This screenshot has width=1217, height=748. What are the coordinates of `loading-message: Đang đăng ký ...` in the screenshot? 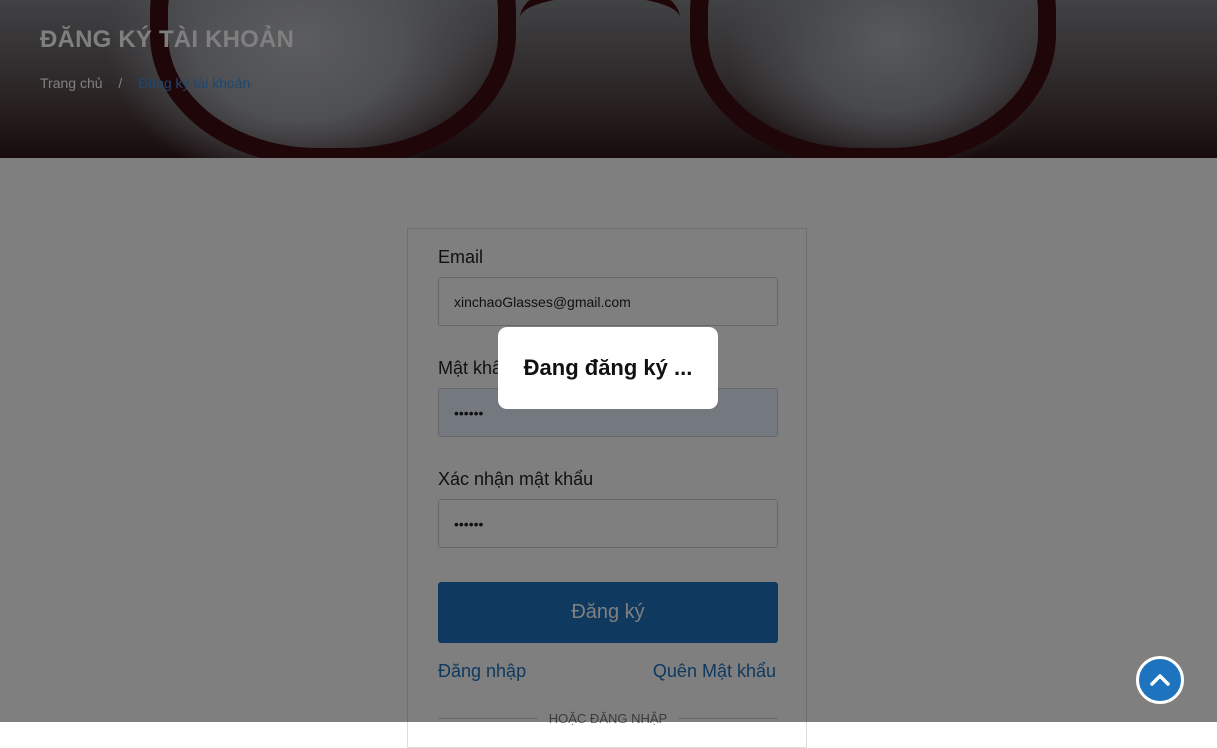 It's located at (608, 367).